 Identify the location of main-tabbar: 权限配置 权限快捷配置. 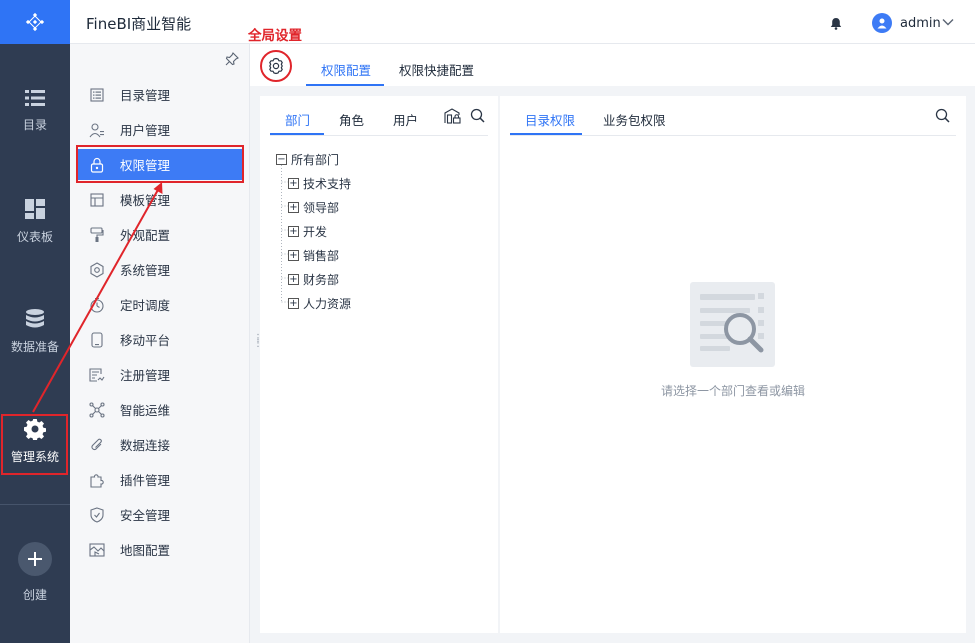
(612, 65).